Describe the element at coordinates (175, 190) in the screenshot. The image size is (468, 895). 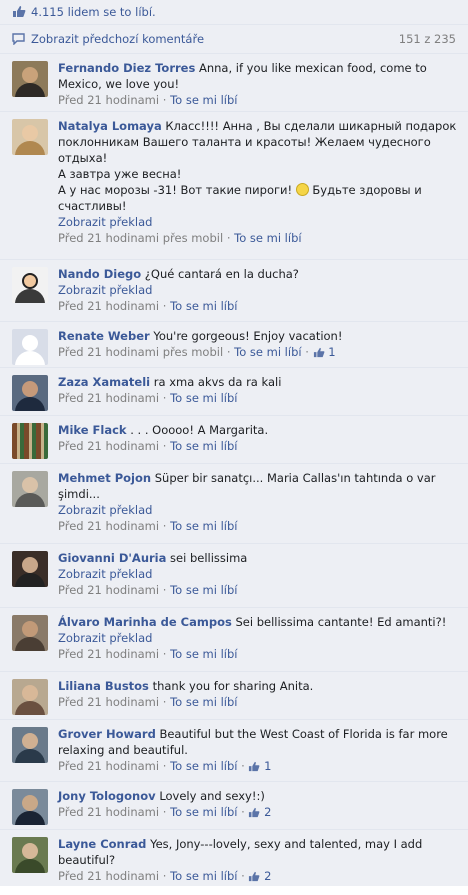
I see `comment-text: А у нас морозы -31! Вот такие пироги!` at that location.